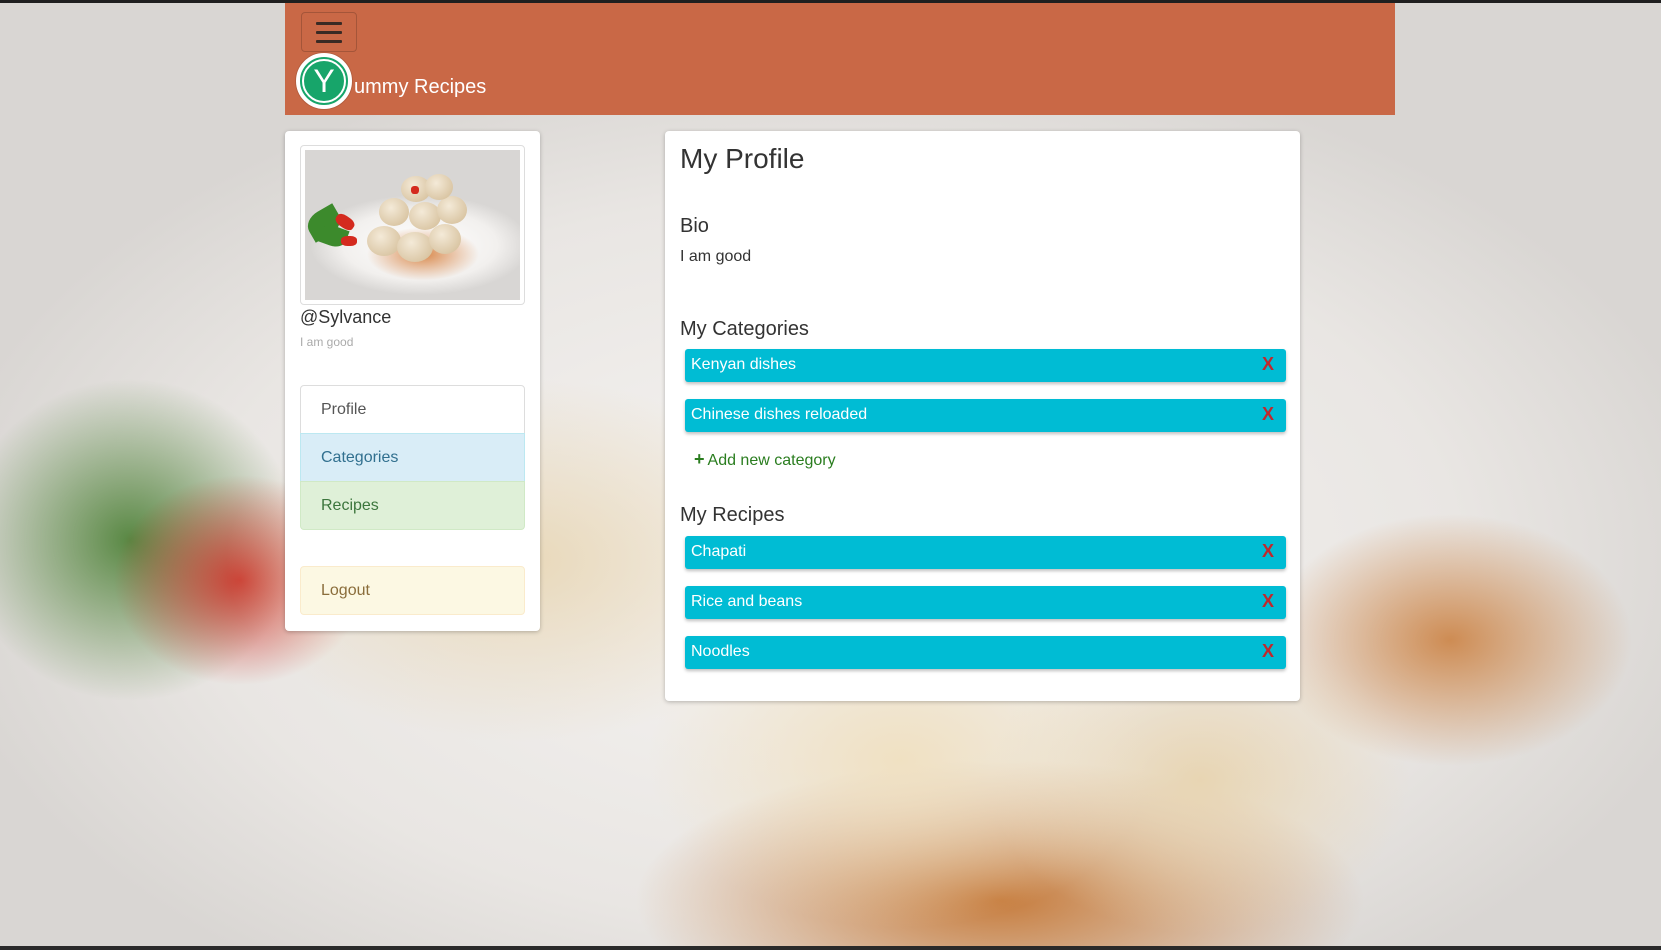 This screenshot has width=1661, height=950. I want to click on sidebar-item-categories: Categories, so click(412, 457).